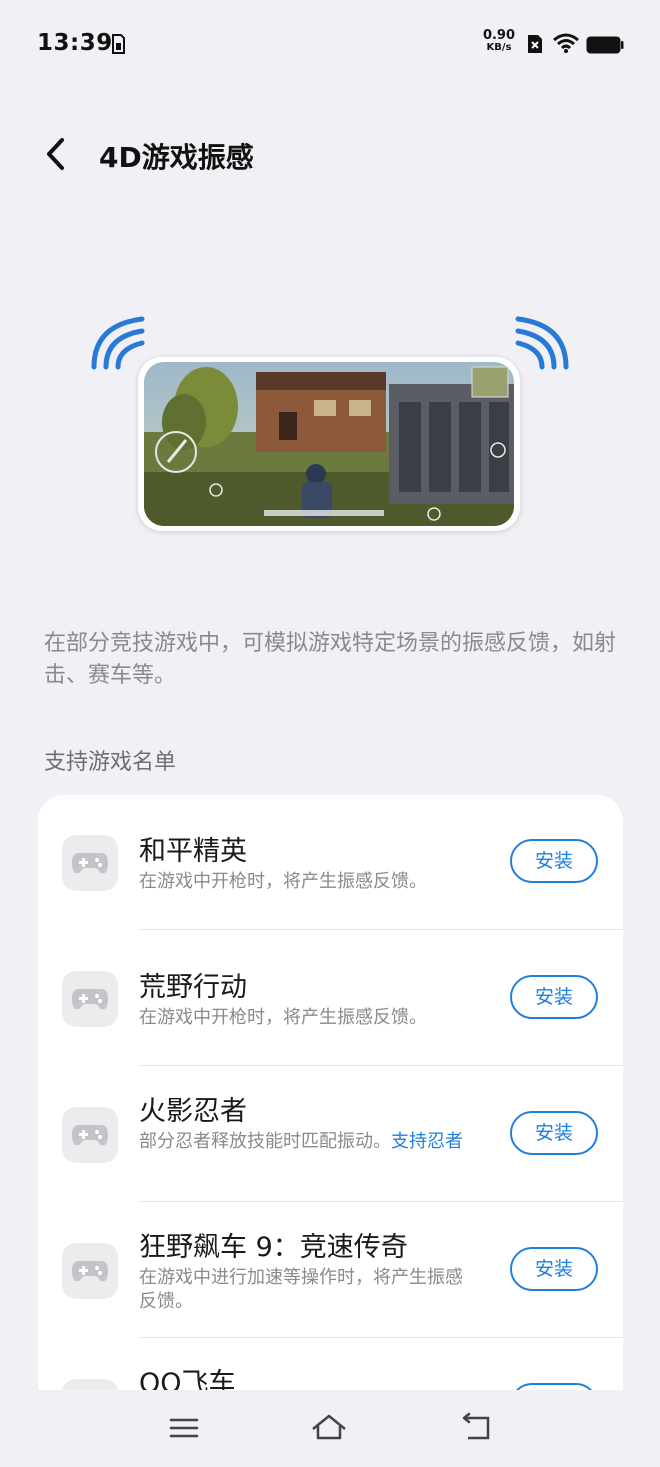 This screenshot has width=660, height=1467. I want to click on back-chevron-icon, so click(58, 154).